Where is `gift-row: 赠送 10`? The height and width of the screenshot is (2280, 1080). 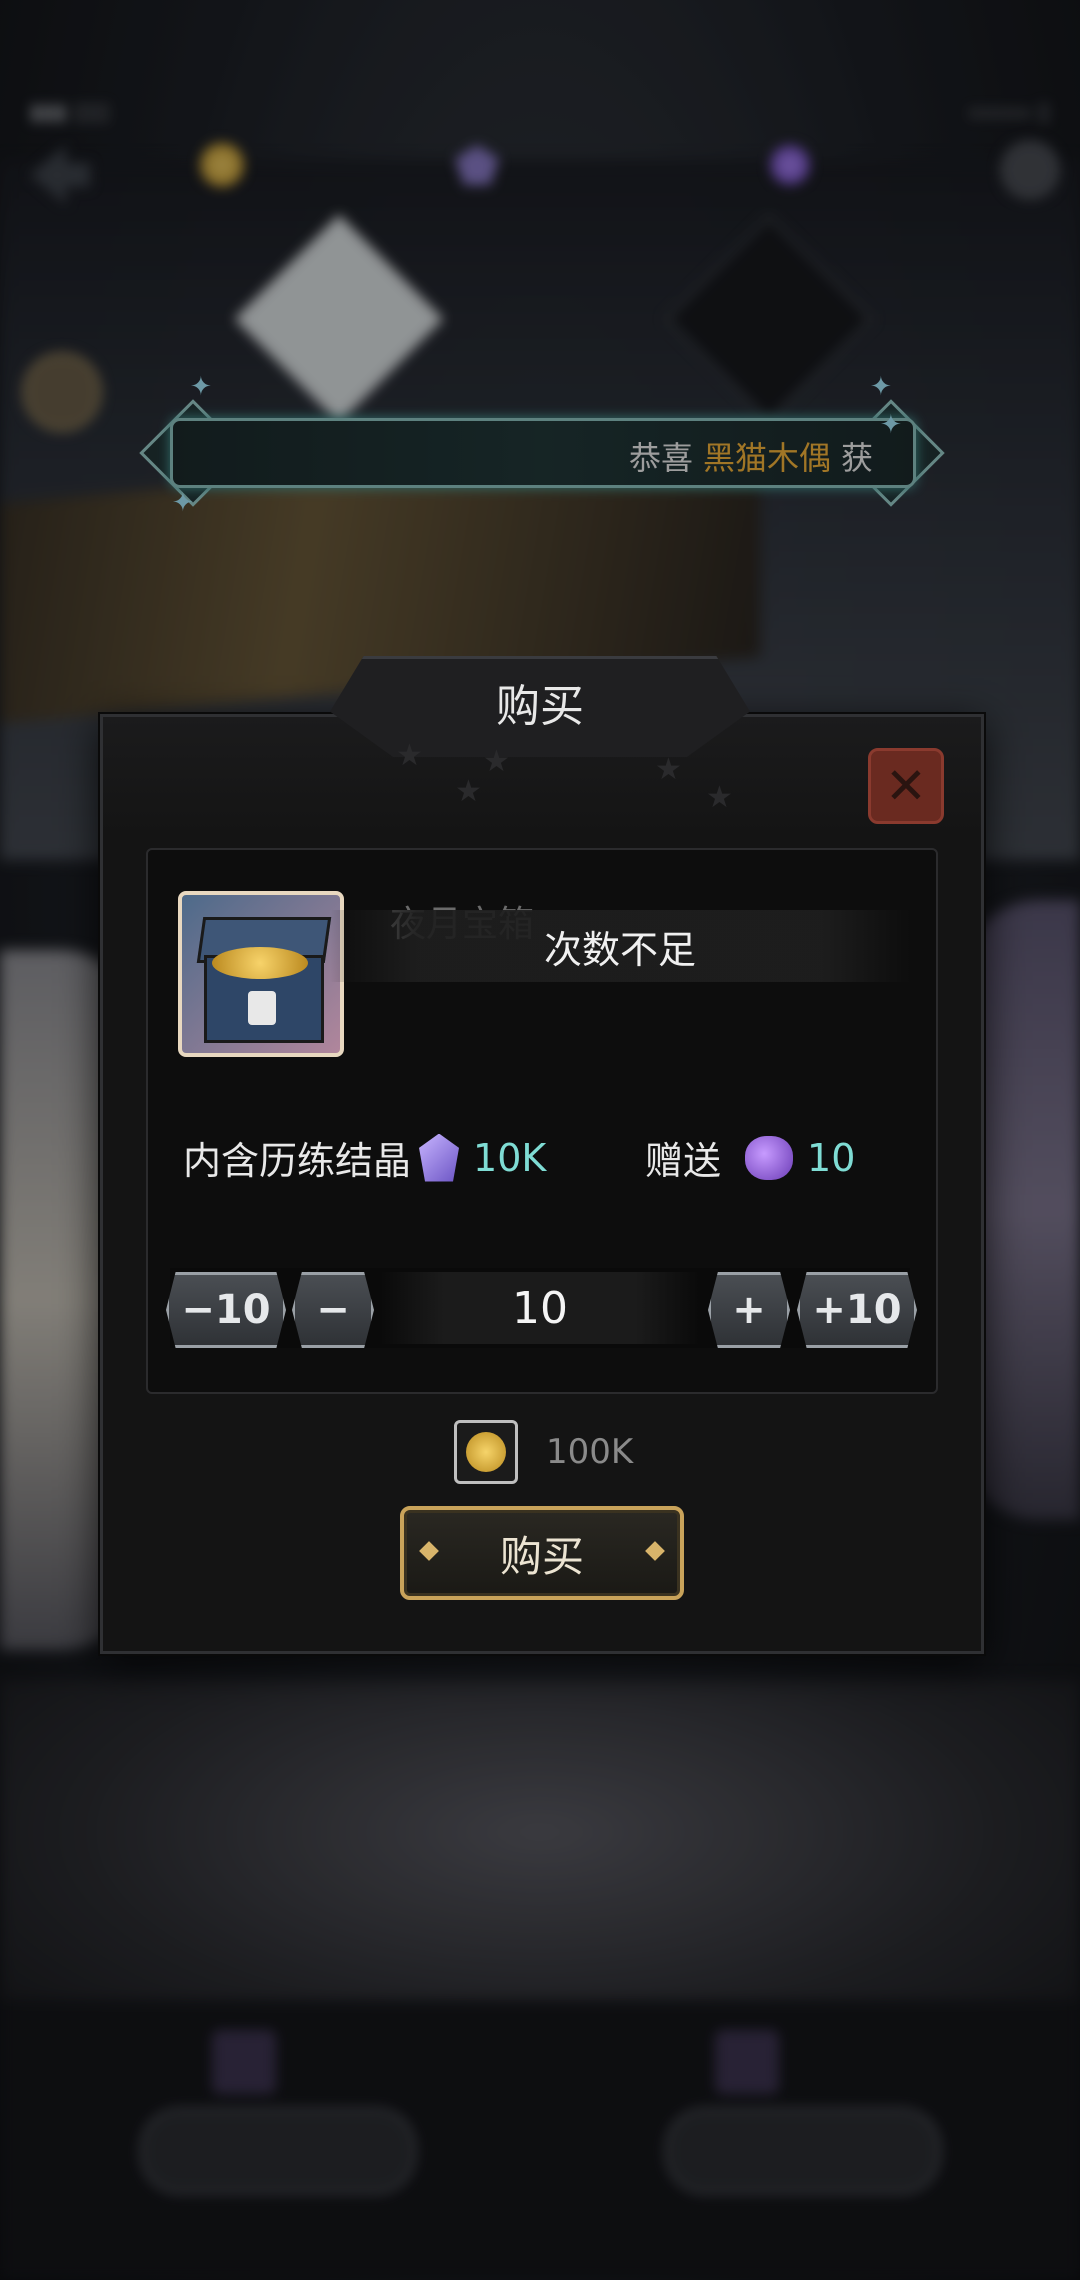
gift-row: 赠送 10 is located at coordinates (750, 1157).